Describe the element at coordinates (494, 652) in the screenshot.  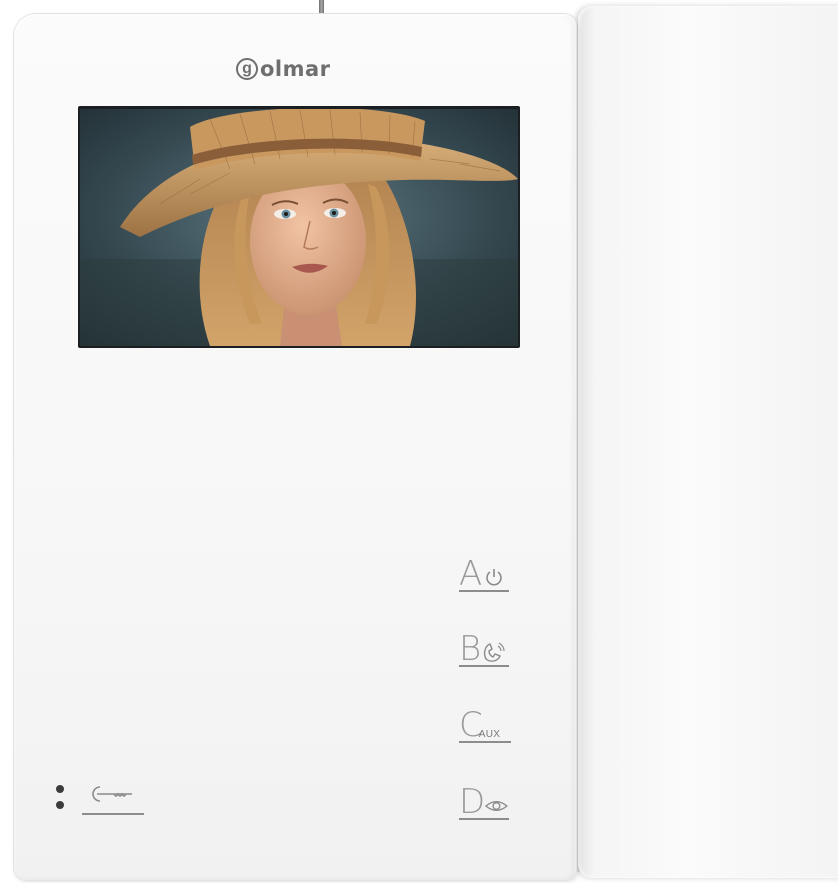
I see `handset-icon` at that location.